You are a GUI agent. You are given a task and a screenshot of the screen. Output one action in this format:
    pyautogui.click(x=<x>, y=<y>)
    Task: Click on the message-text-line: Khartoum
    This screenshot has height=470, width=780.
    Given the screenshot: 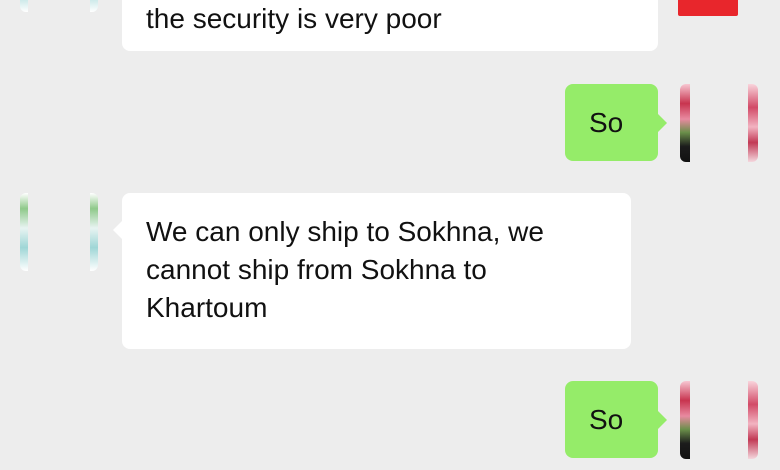 What is the action you would take?
    pyautogui.click(x=207, y=307)
    